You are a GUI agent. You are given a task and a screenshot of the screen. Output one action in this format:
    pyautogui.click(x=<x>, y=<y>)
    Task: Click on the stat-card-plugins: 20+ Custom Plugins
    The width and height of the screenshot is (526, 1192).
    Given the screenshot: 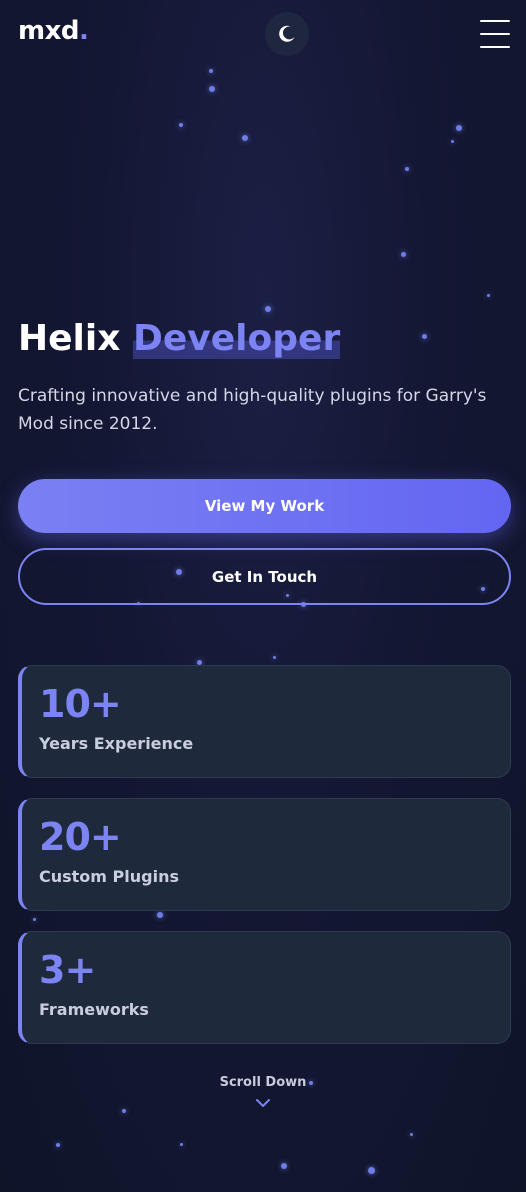 What is the action you would take?
    pyautogui.click(x=264, y=854)
    